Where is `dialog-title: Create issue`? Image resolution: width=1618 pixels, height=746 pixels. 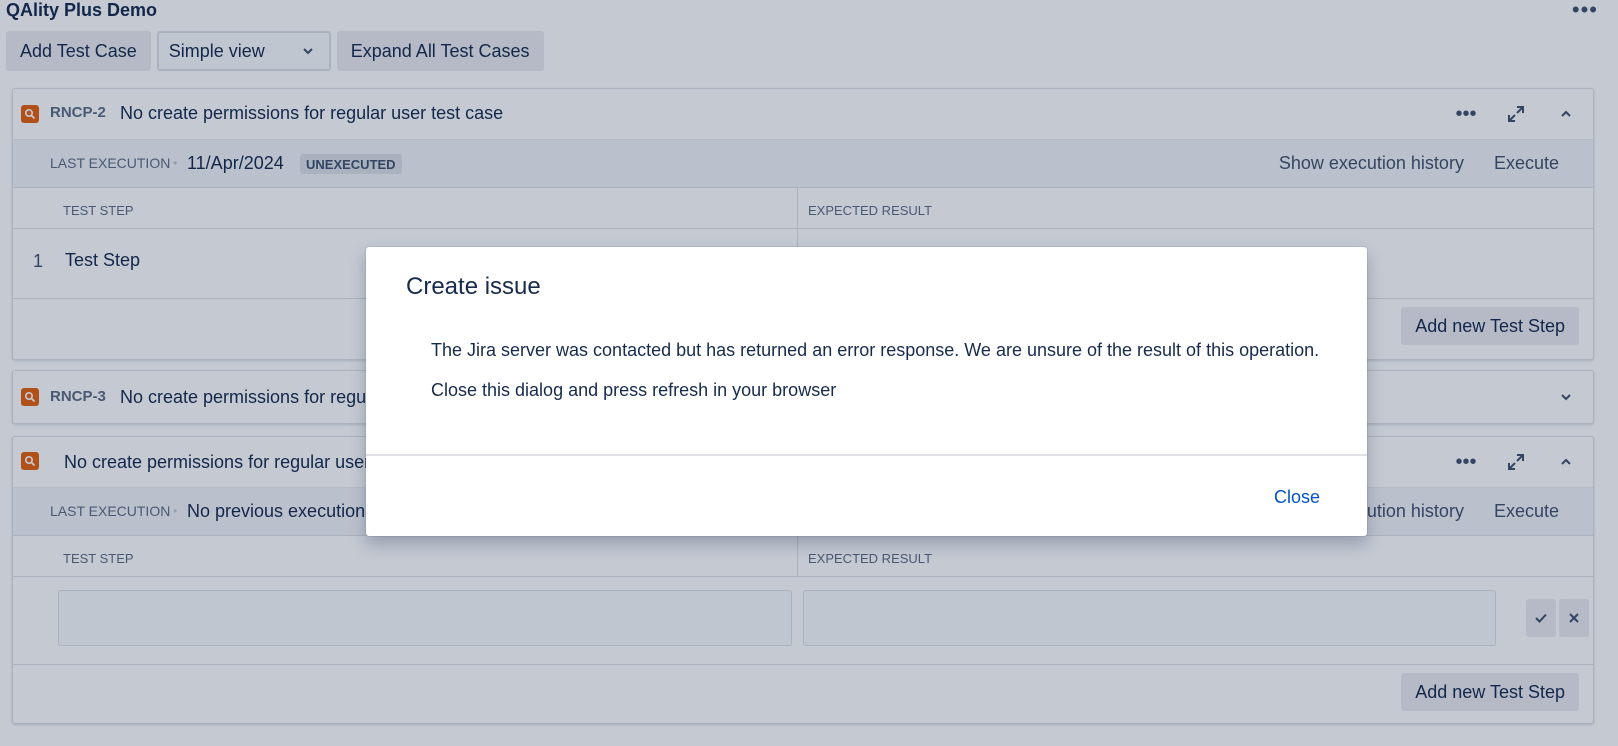
dialog-title: Create issue is located at coordinates (473, 286).